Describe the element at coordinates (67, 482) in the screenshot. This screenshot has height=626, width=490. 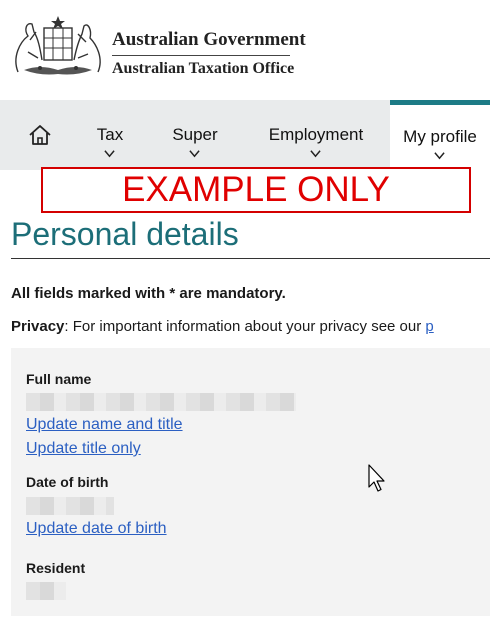
I see `date-of-birth-label: Date of birth` at that location.